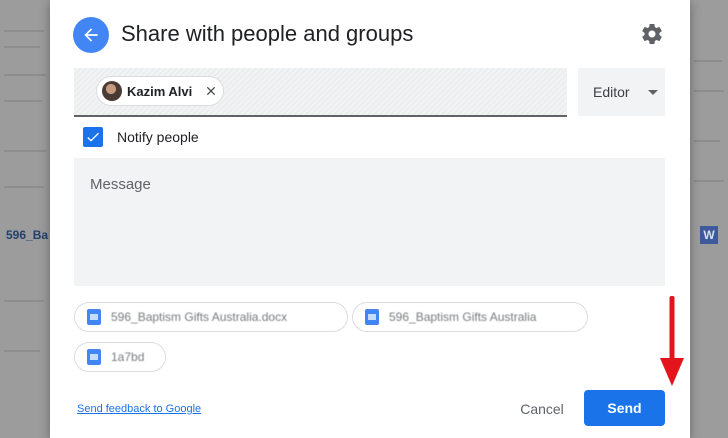 The image size is (728, 438). What do you see at coordinates (158, 137) in the screenshot?
I see `notify-label: Notify people` at bounding box center [158, 137].